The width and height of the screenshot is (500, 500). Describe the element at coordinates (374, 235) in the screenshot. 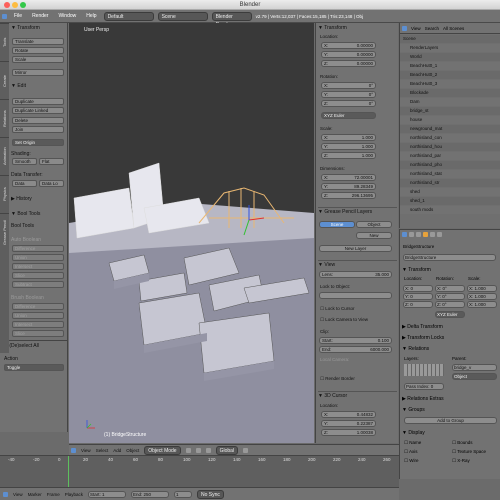

I see `new-button: New` at that location.